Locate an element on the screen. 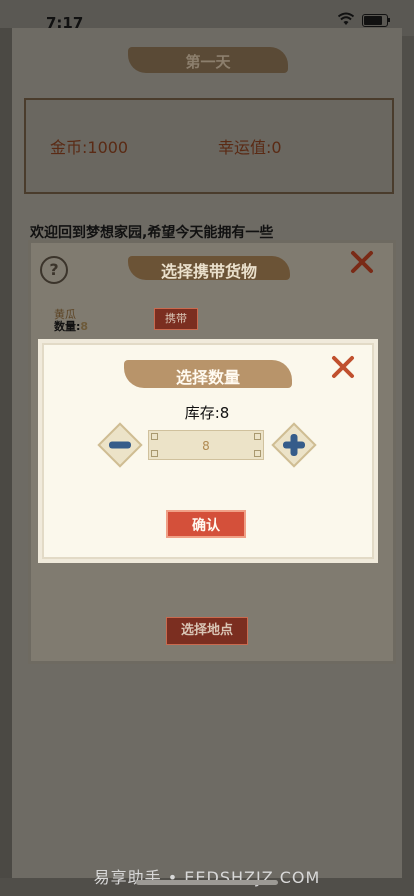 This screenshot has height=896, width=414. quantity-input: 8 is located at coordinates (206, 445).